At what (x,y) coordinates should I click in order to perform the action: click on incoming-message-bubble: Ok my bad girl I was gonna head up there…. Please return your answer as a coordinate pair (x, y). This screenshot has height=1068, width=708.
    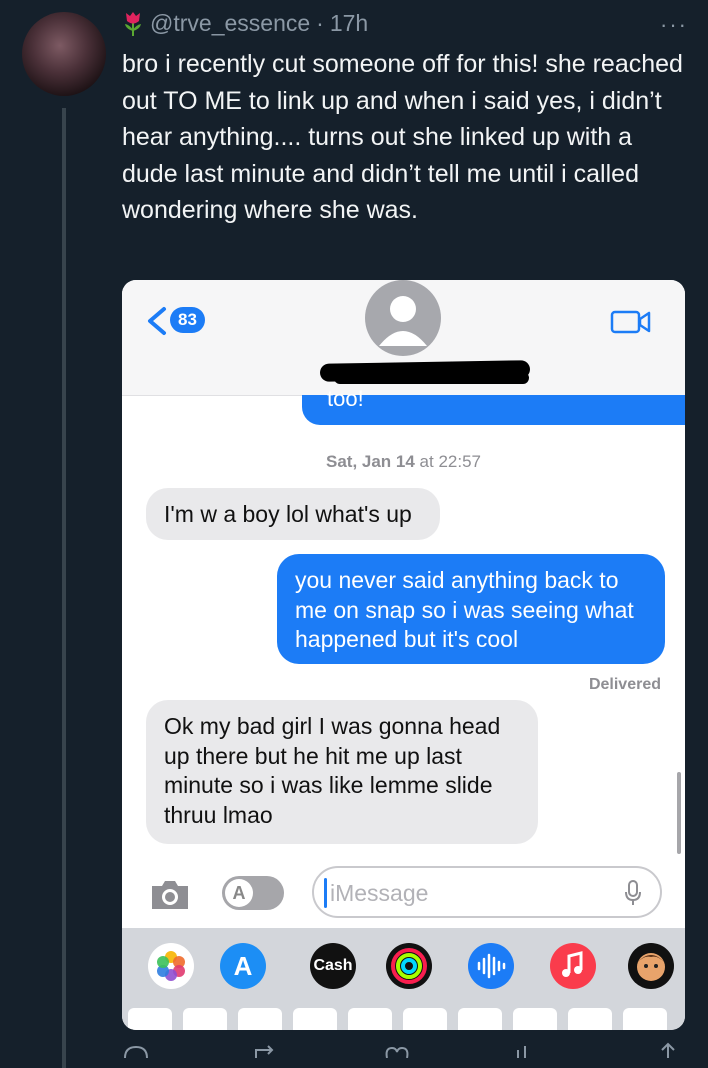
    Looking at the image, I should click on (342, 772).